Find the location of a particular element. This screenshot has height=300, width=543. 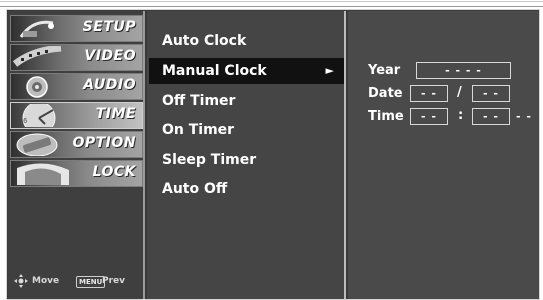

menu-item-label: Auto Off is located at coordinates (195, 189).